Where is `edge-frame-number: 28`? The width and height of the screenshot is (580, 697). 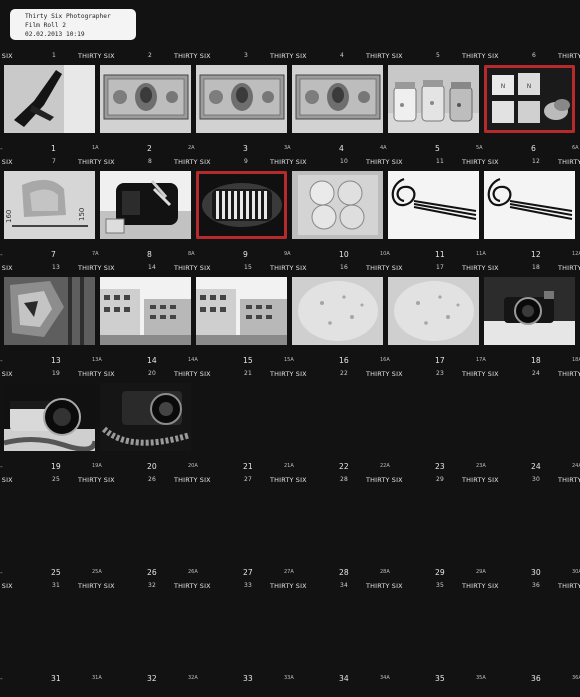
edge-frame-number: 28 is located at coordinates (344, 479).